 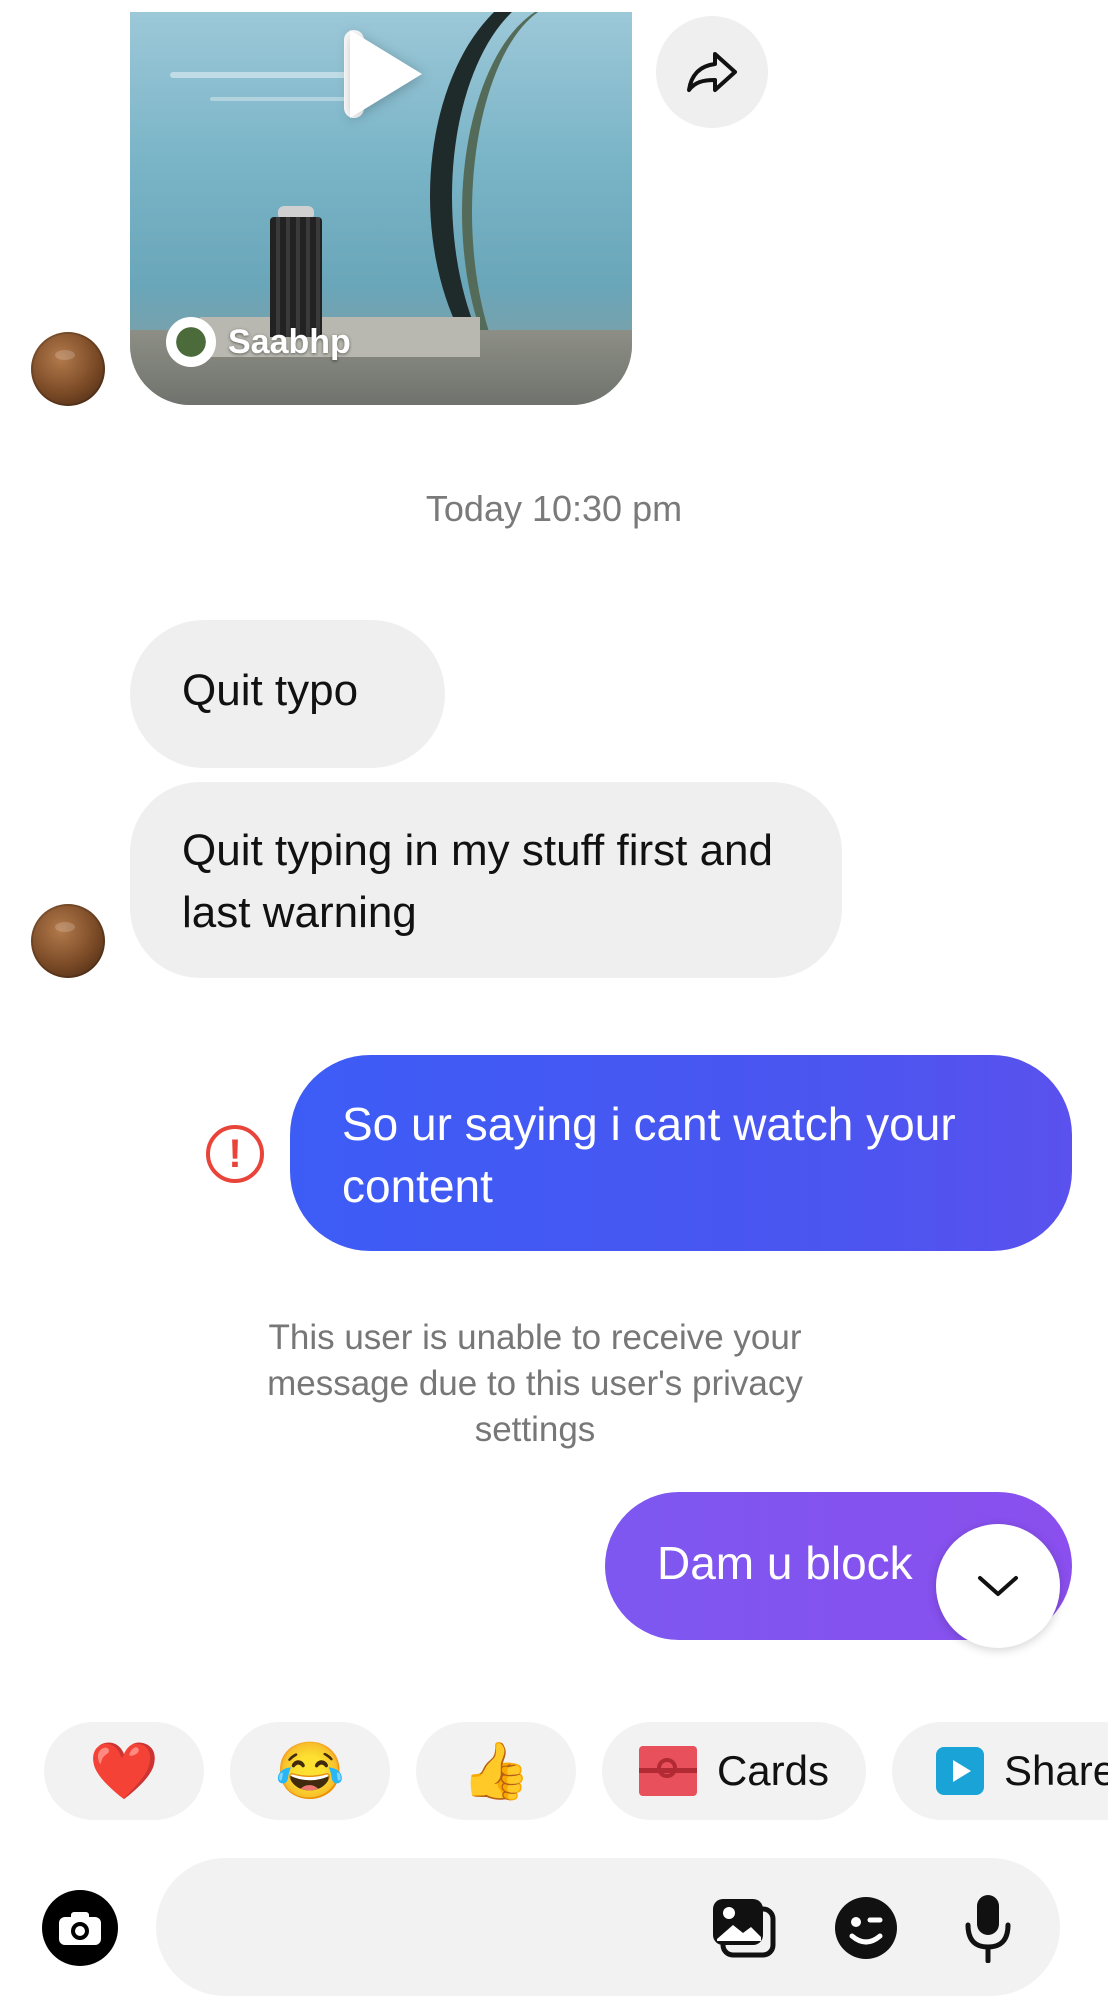 What do you see at coordinates (554, 508) in the screenshot?
I see `message-timestamp: Today 10:30 pm` at bounding box center [554, 508].